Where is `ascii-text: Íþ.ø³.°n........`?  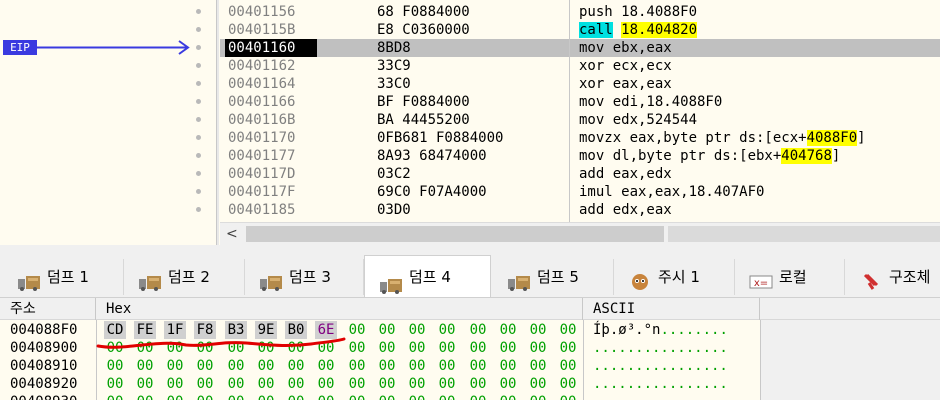 ascii-text: Íþ.ø³.°n........ is located at coordinates (660, 330).